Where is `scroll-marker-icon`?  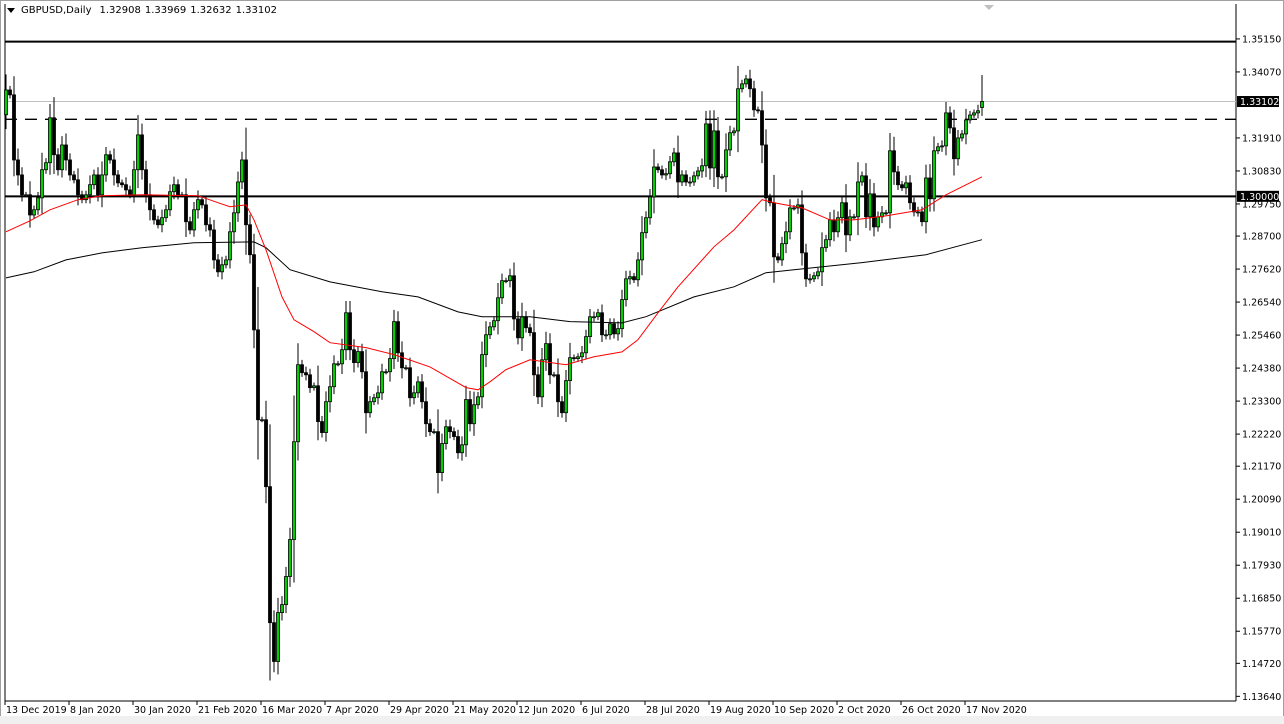 scroll-marker-icon is located at coordinates (989, 7).